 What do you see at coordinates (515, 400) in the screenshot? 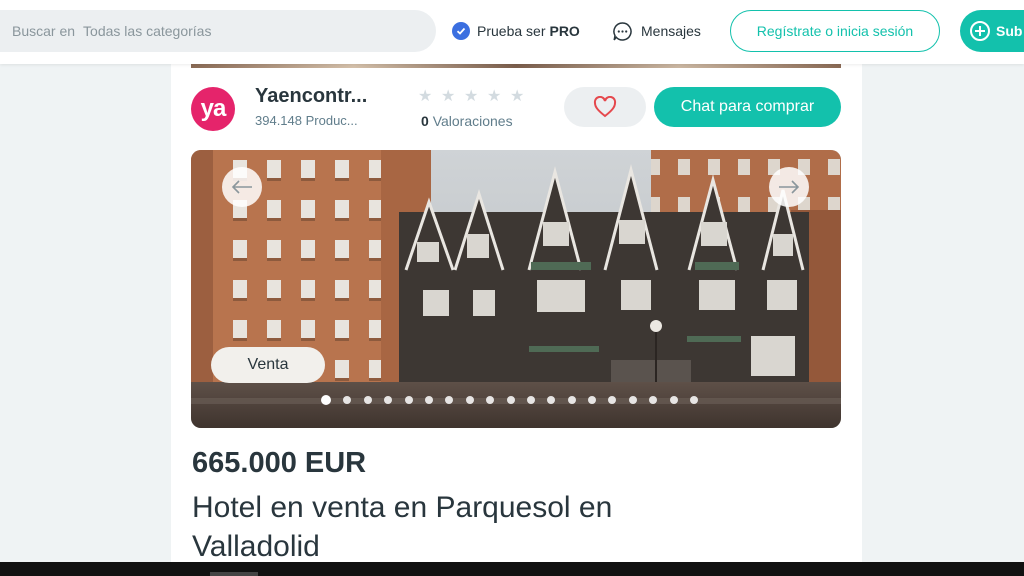
I see `gallery-pagination-dots` at bounding box center [515, 400].